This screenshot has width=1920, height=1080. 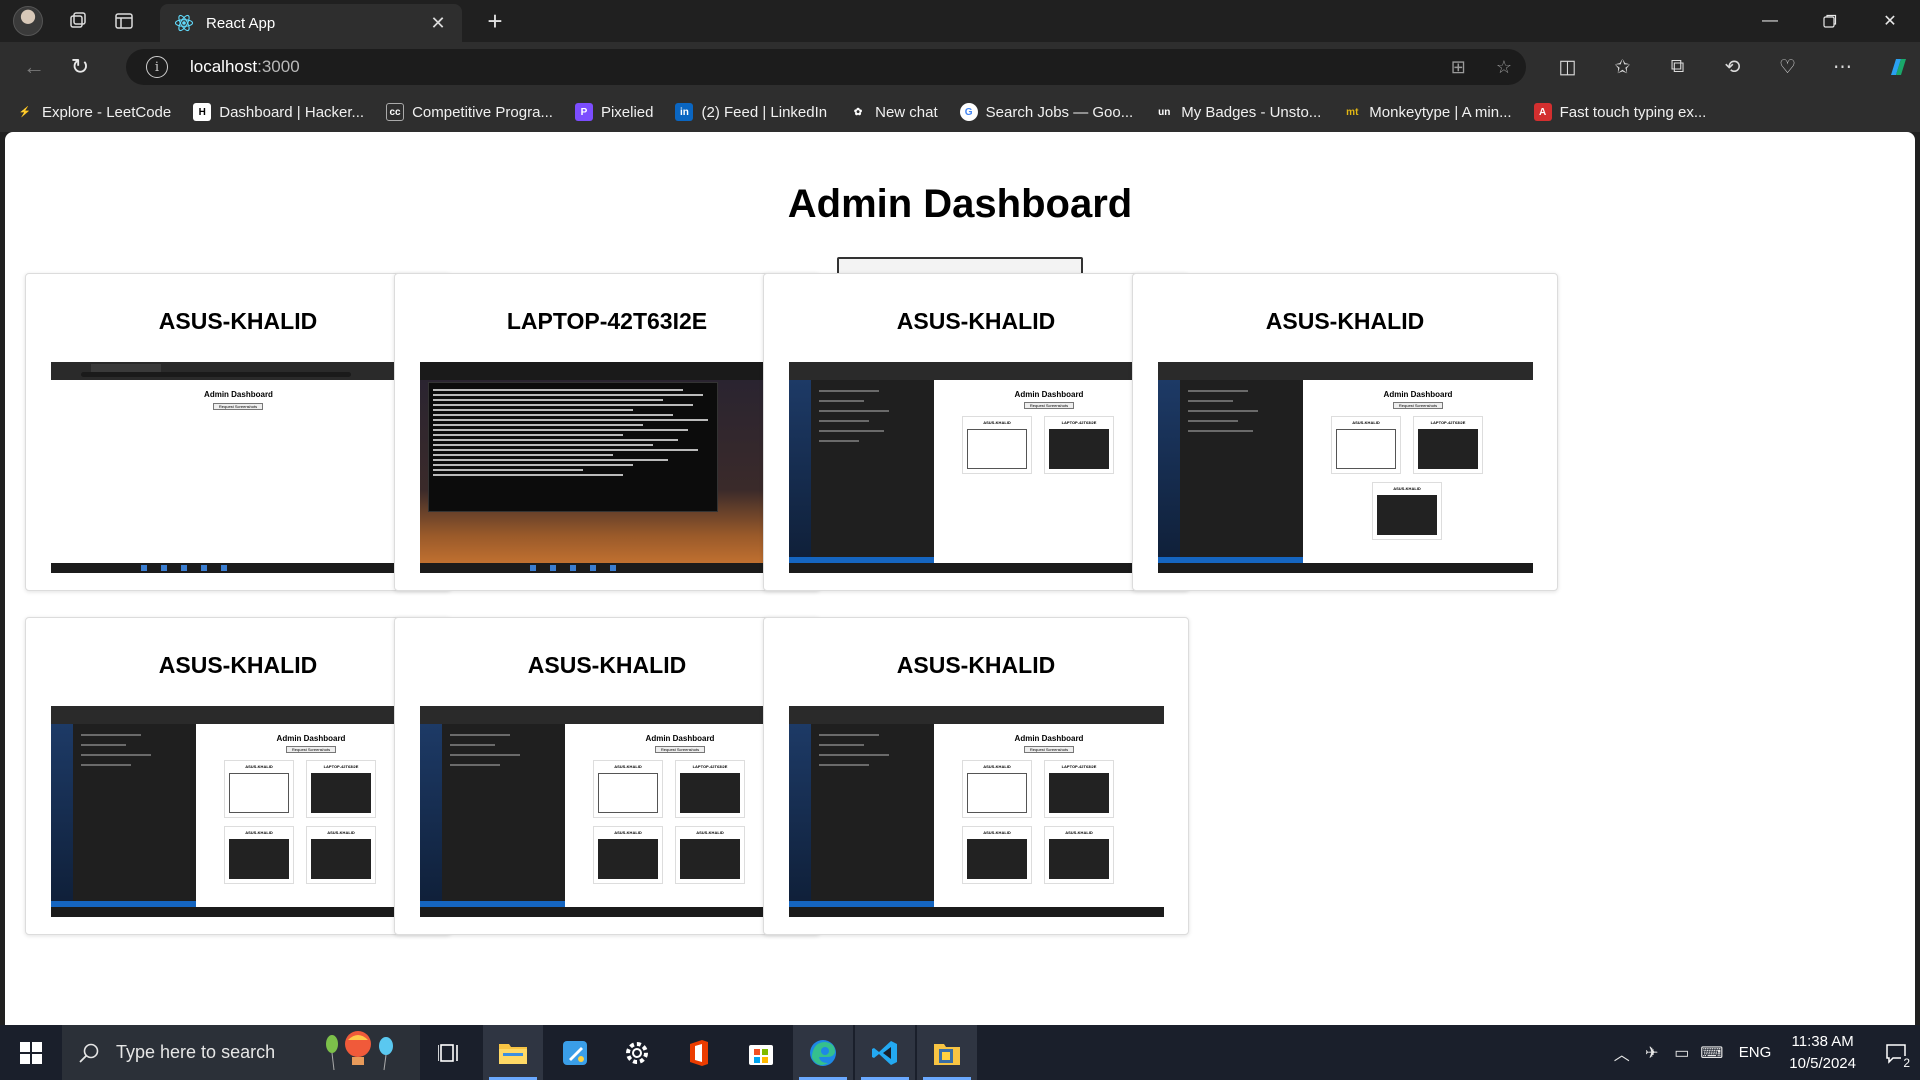 I want to click on cc-icon: cc, so click(x=395, y=112).